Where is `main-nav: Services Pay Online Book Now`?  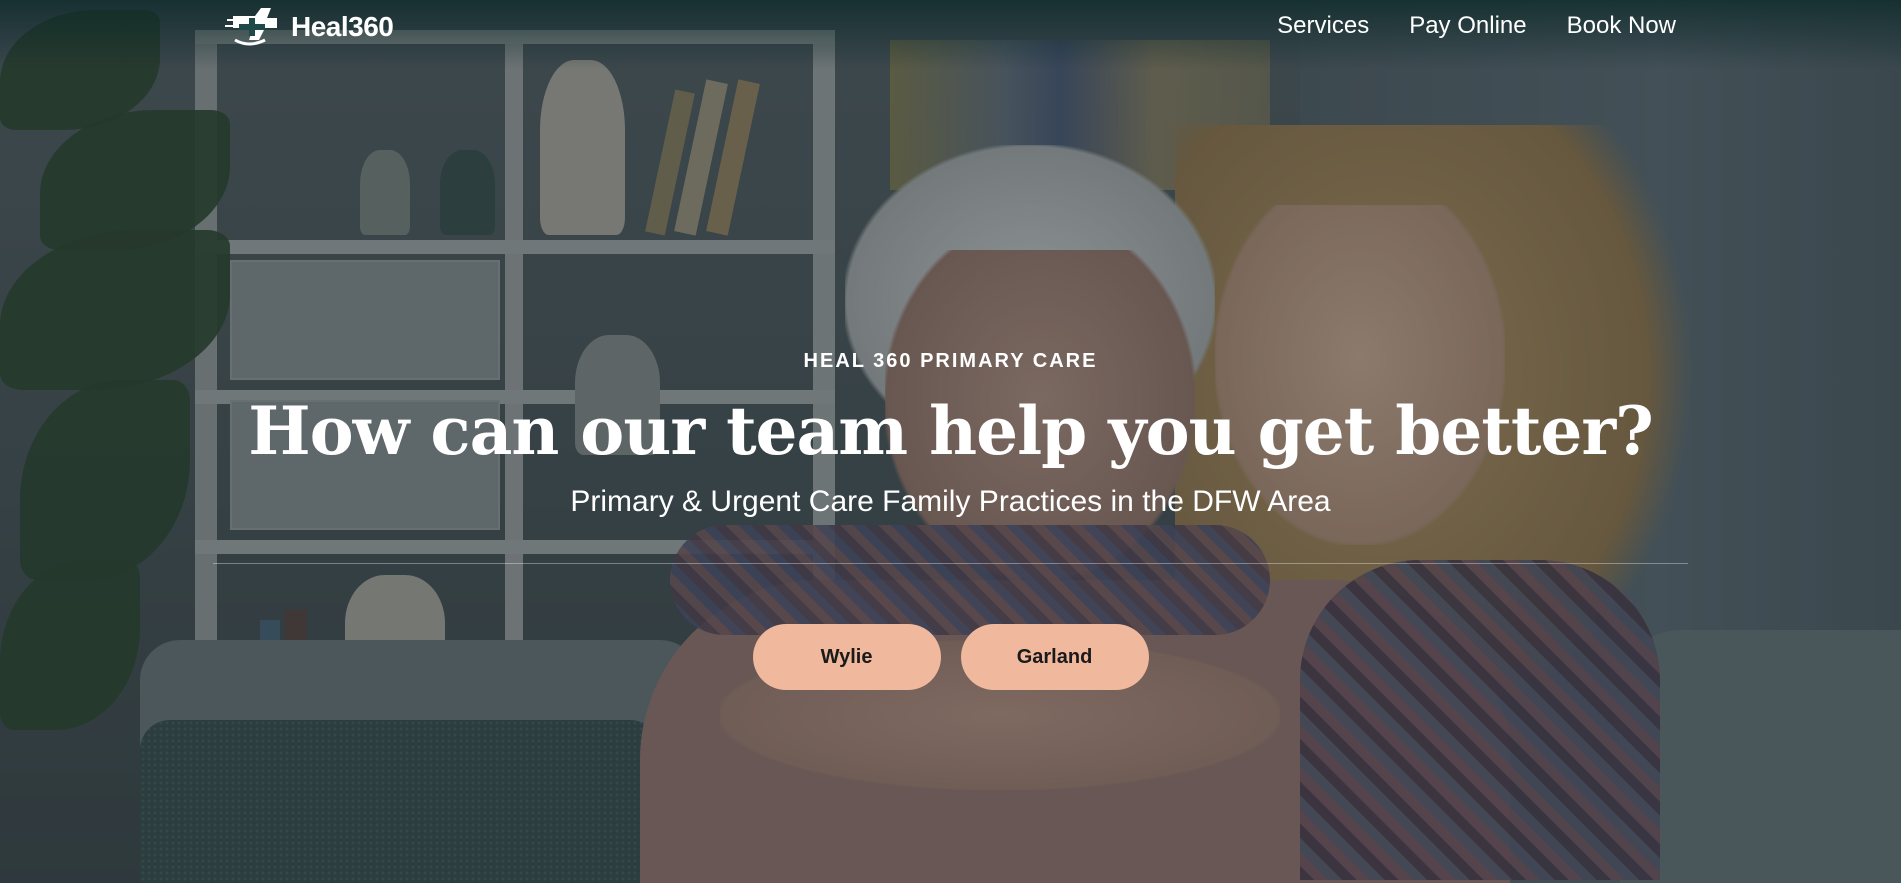
main-nav: Services Pay Online Book Now is located at coordinates (1476, 26).